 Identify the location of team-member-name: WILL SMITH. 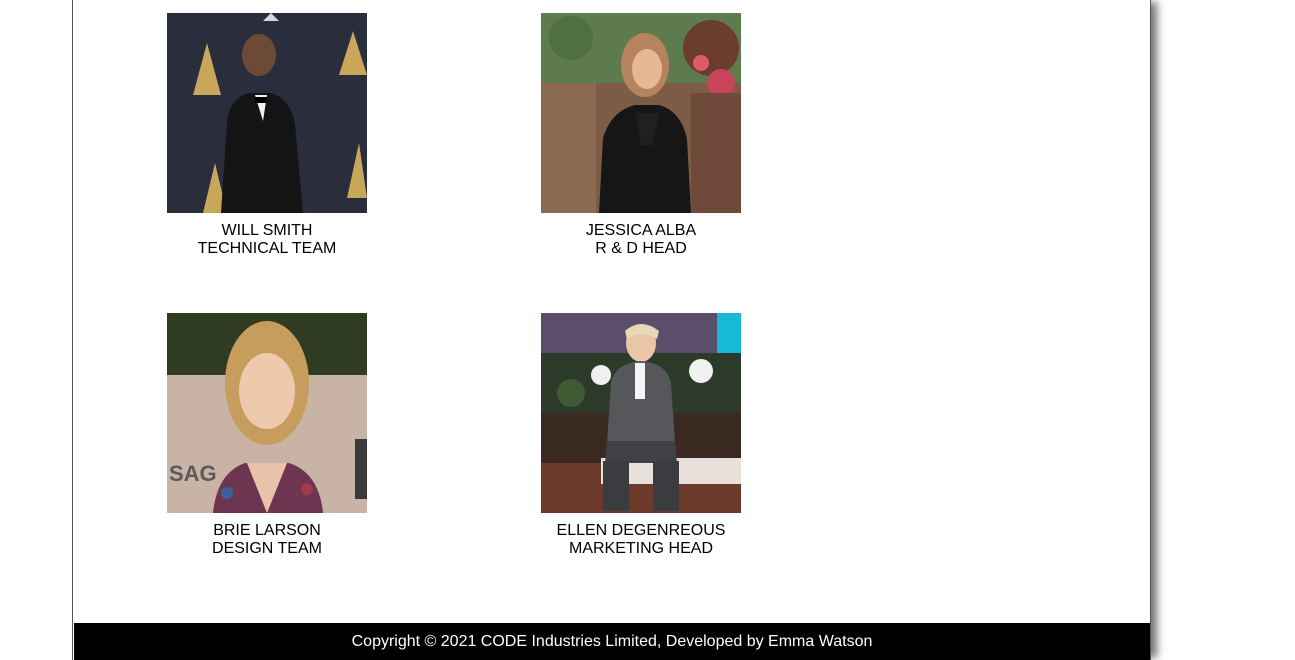
(267, 230).